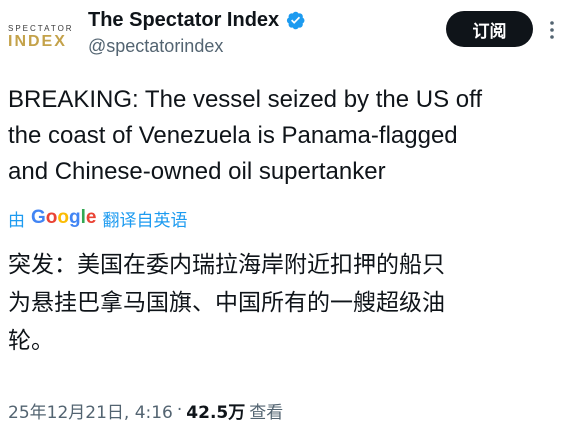  What do you see at coordinates (97, 218) in the screenshot?
I see `translate-link: 由 Google 翻译自英语` at bounding box center [97, 218].